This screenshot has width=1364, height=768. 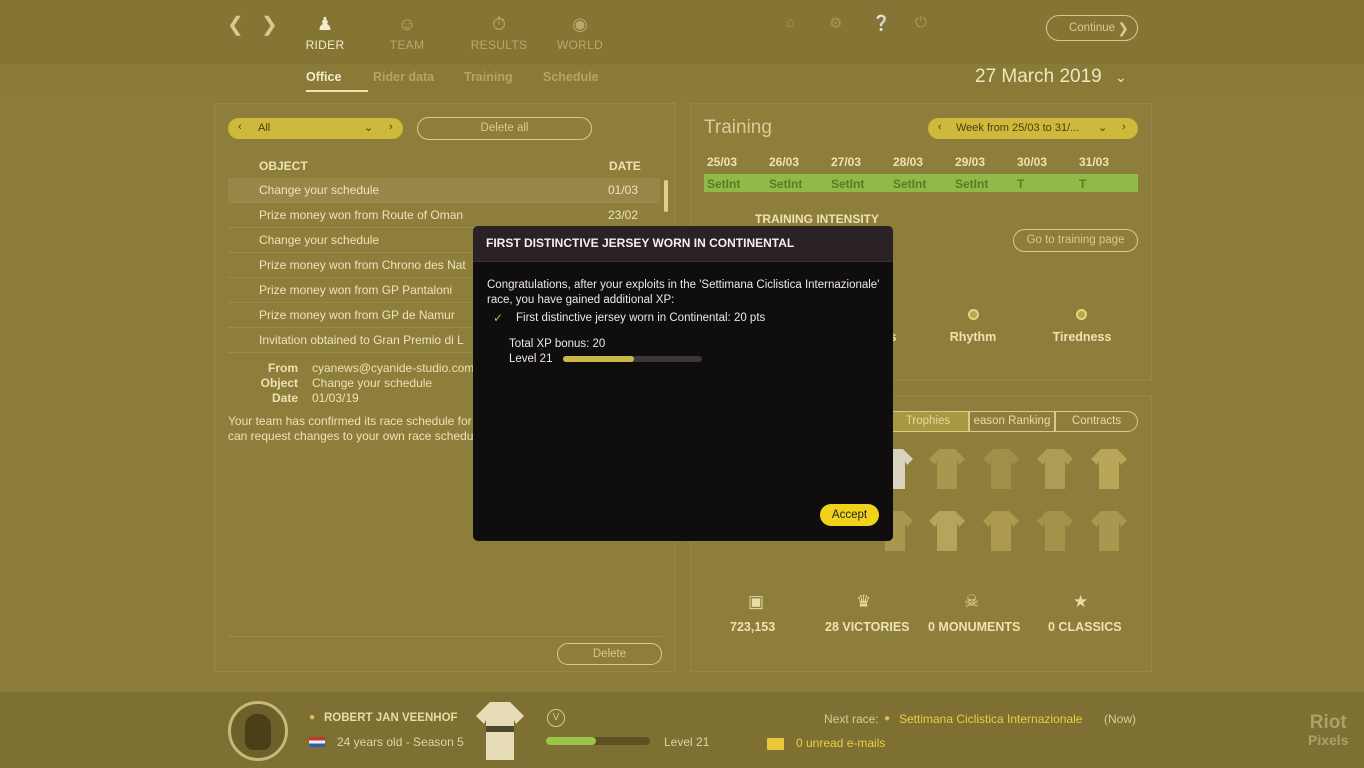 What do you see at coordinates (835, 23) in the screenshot?
I see `gear-icon: ⚙` at bounding box center [835, 23].